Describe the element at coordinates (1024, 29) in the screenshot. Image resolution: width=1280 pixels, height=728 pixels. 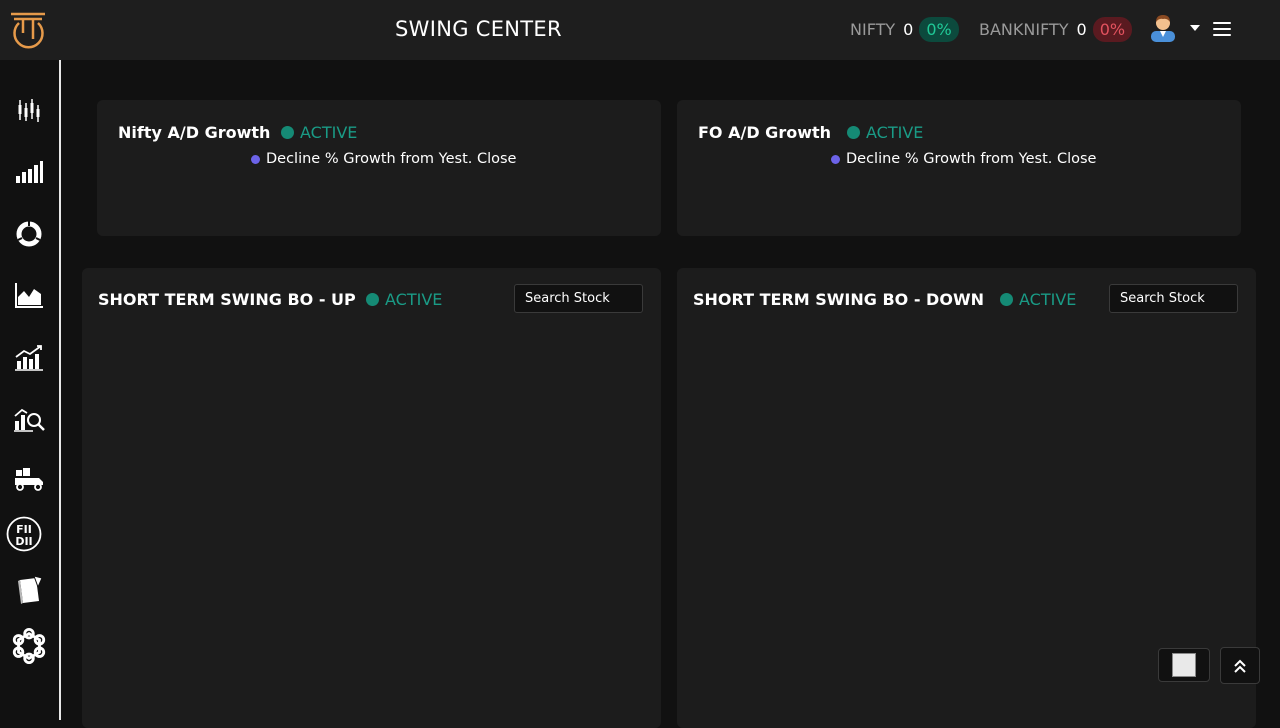
I see `ticker-name: BANKNIFTY` at that location.